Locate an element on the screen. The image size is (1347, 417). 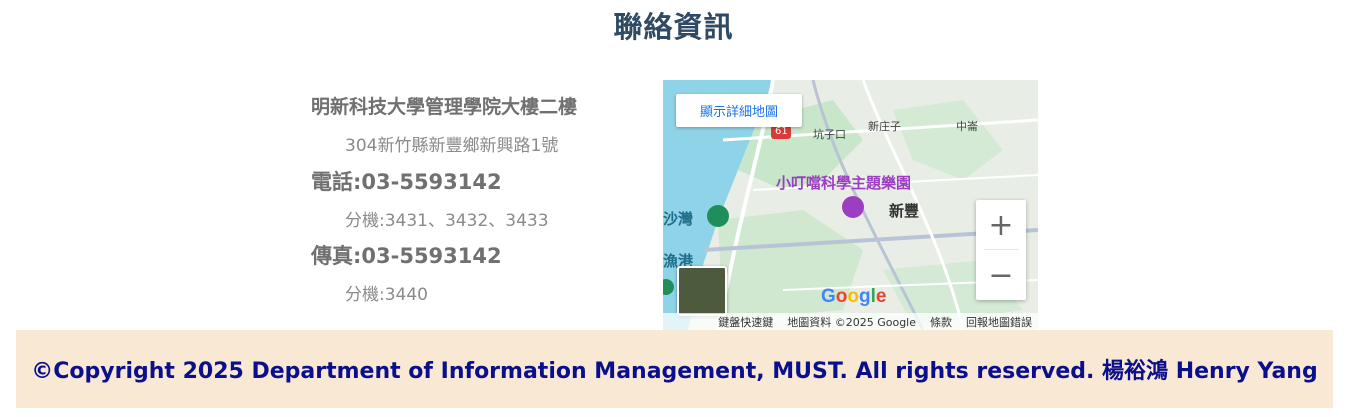
place-name: 明新科技大學管理學院大樓二樓 is located at coordinates (444, 107).